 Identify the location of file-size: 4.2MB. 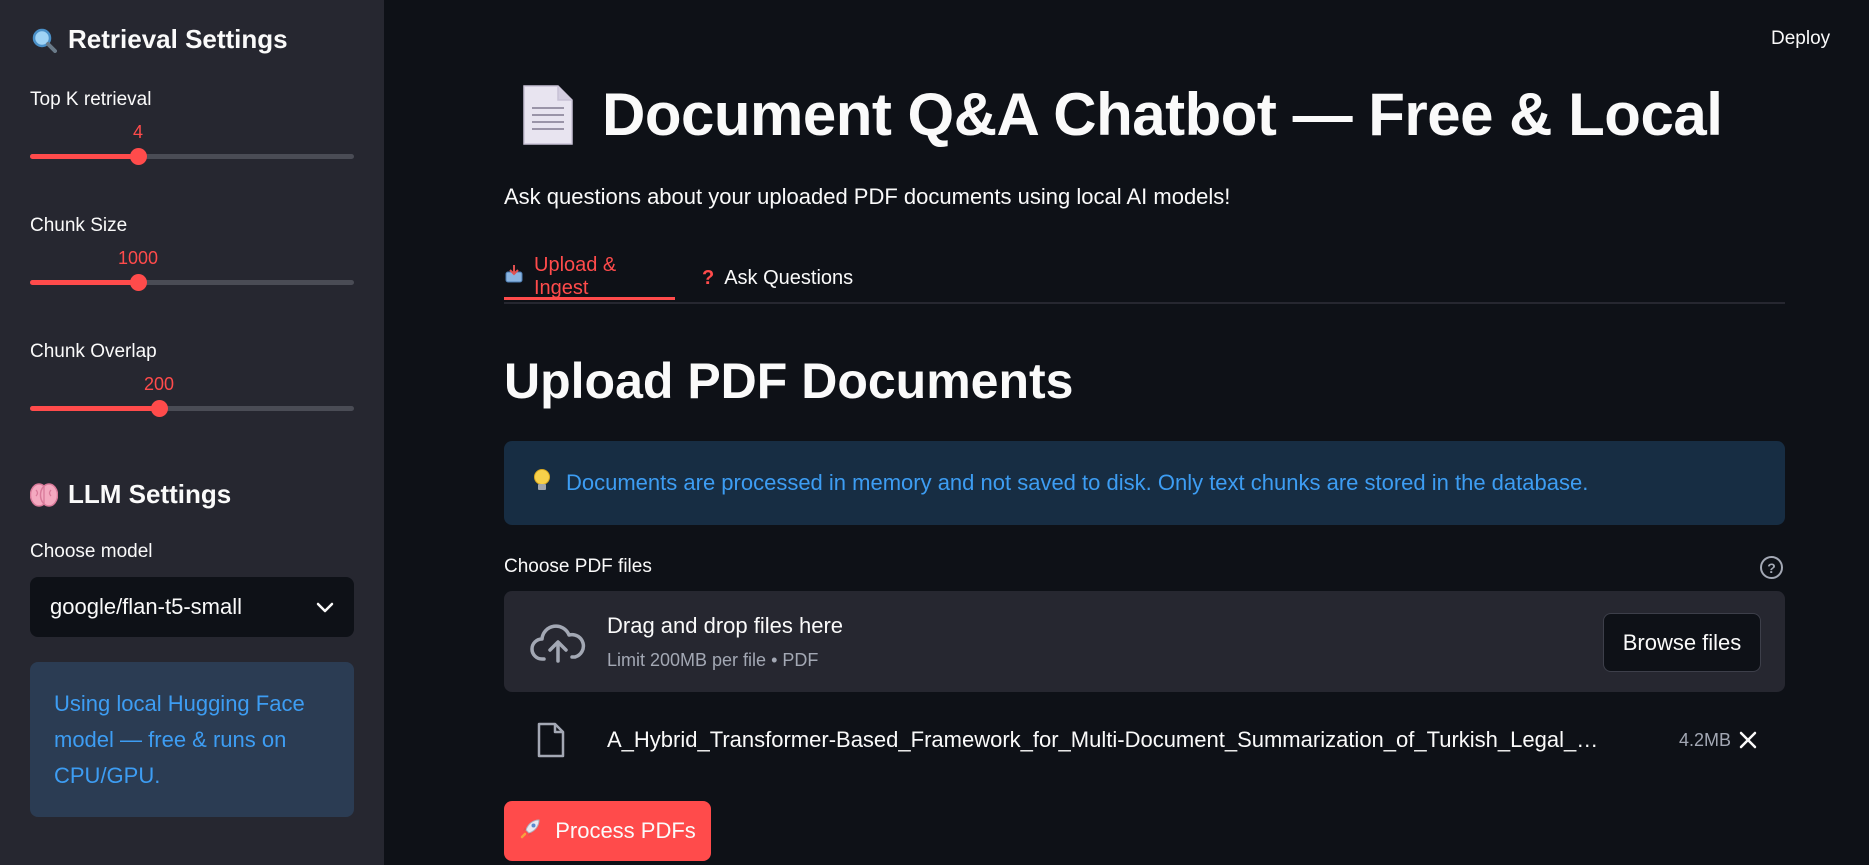
(1705, 740).